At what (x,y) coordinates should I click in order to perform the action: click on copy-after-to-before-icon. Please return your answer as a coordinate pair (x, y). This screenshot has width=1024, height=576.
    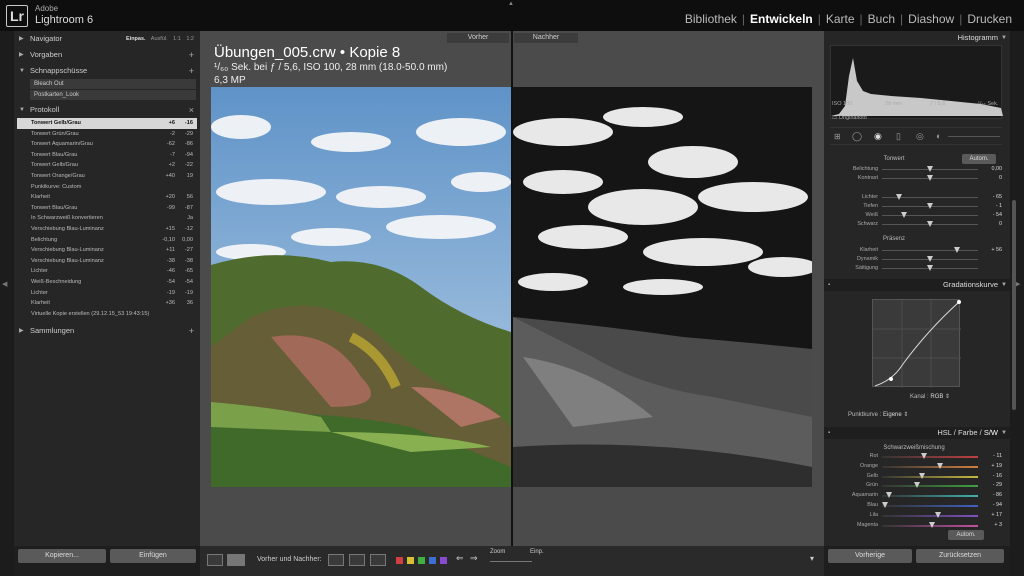
    Looking at the image, I should click on (357, 560).